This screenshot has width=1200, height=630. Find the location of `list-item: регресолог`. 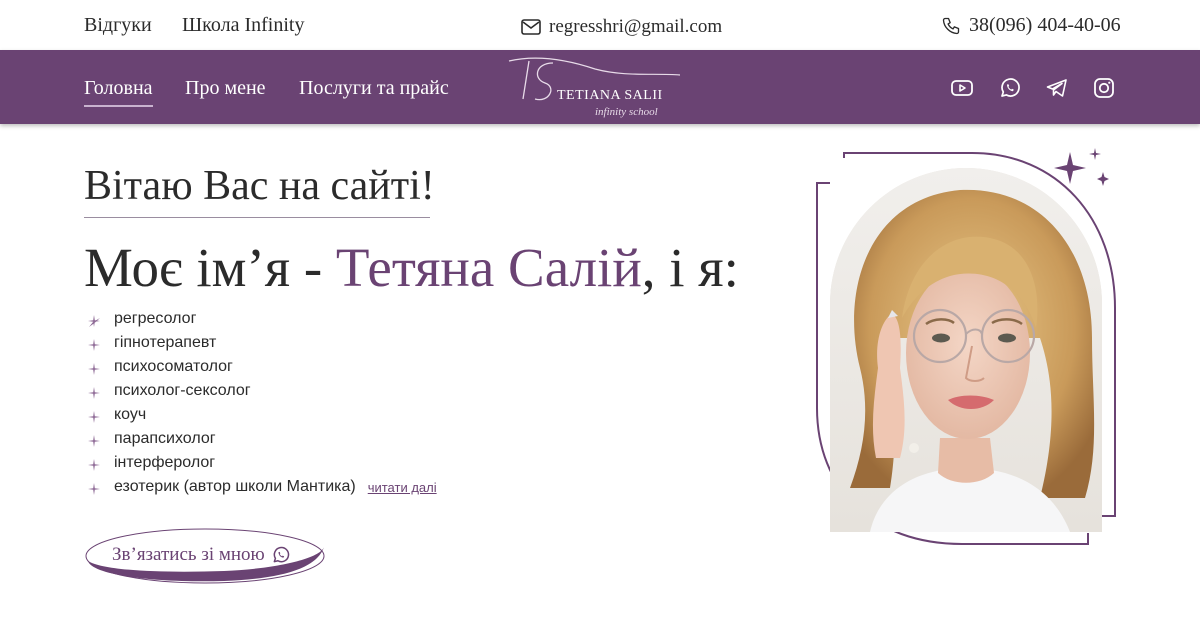

list-item: регресолог is located at coordinates (261, 319).